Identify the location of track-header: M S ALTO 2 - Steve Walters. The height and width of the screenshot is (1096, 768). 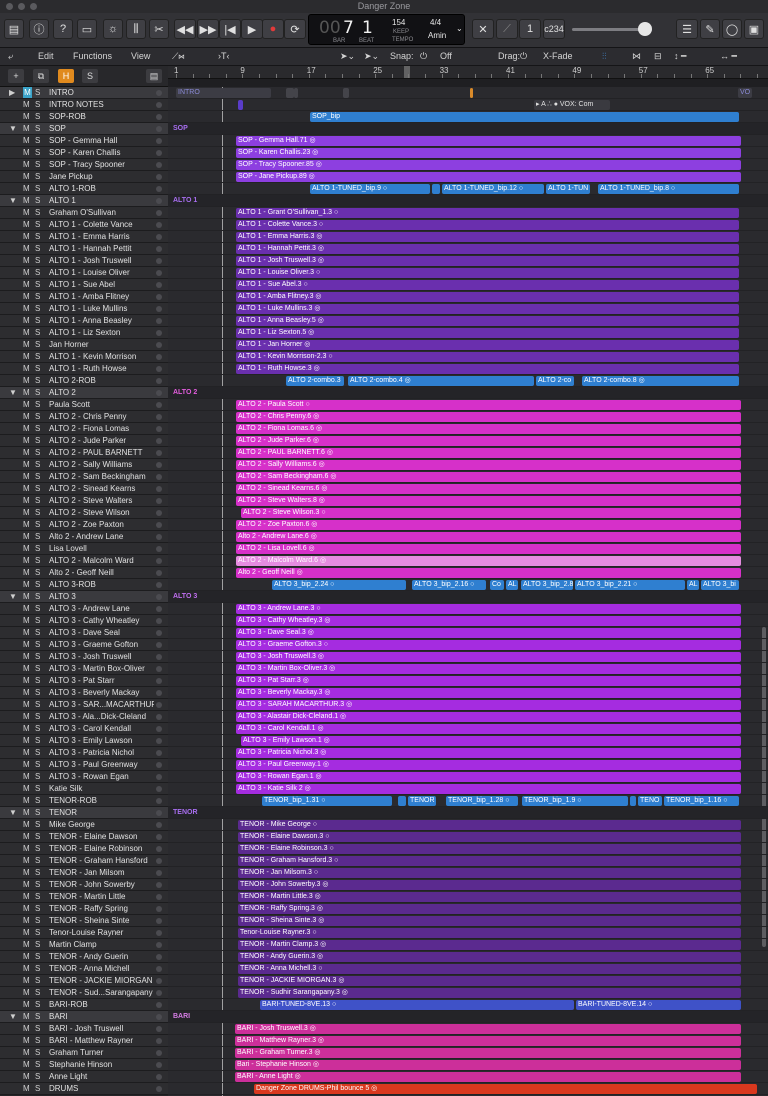
(84, 501).